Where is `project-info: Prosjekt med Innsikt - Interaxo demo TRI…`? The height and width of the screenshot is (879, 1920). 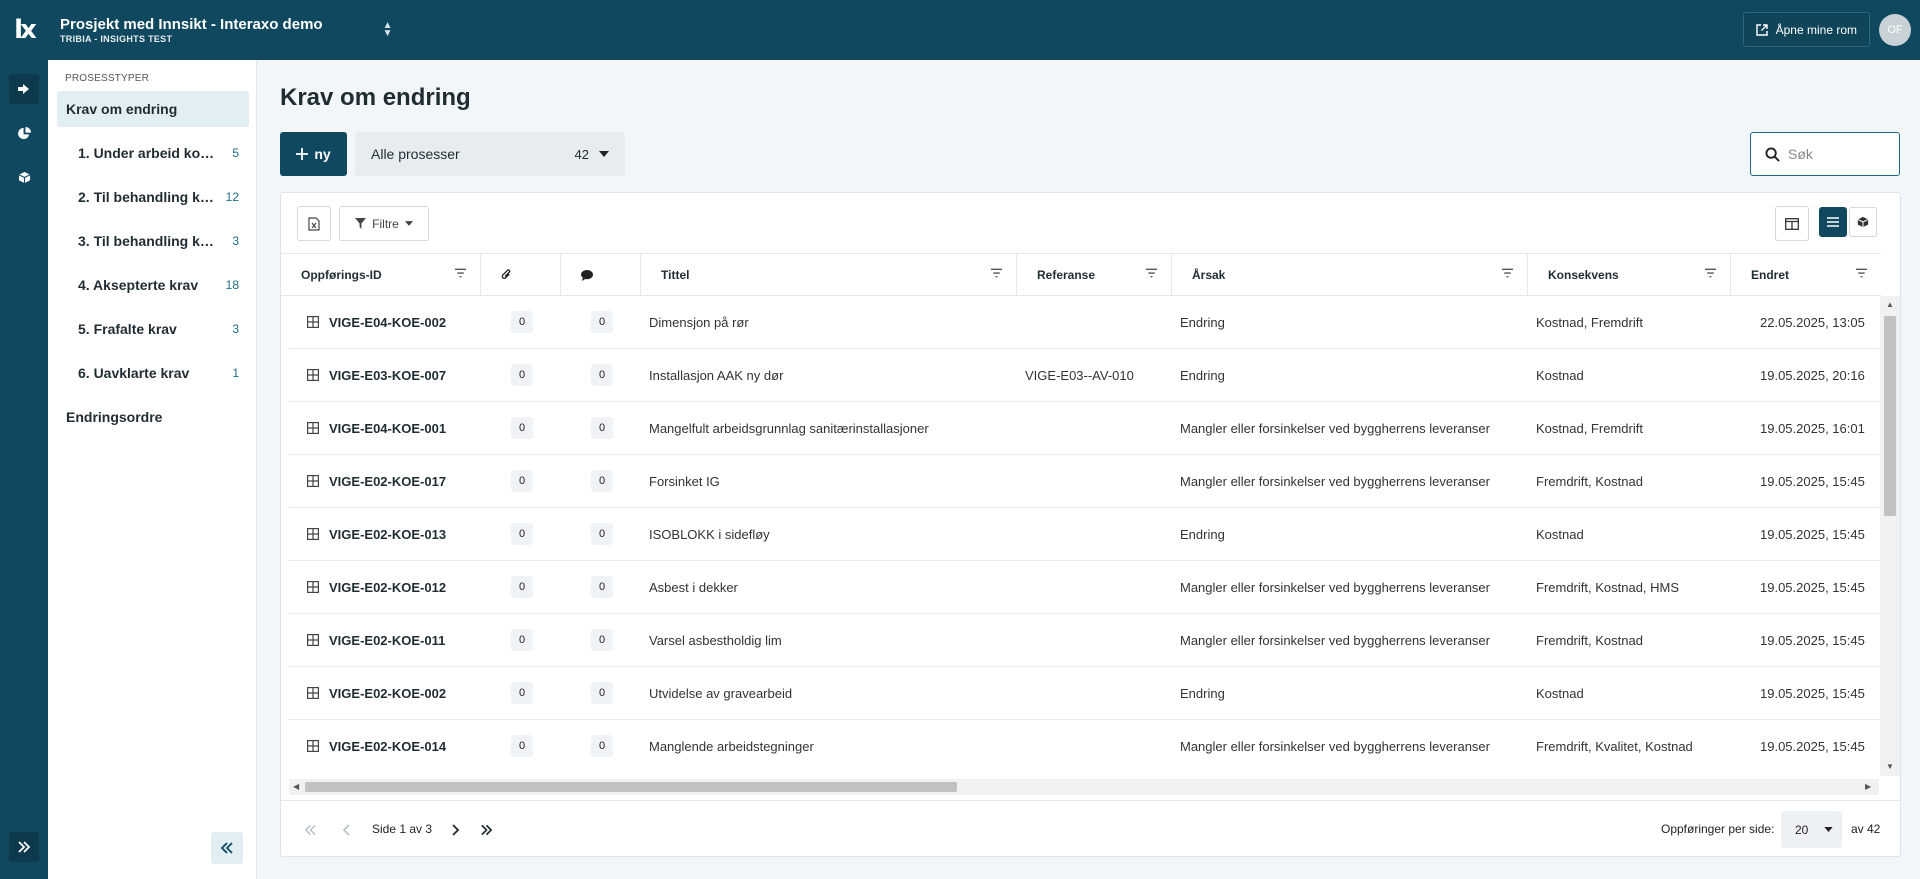
project-info: Prosjekt med Innsikt - Interaxo demo TRI… is located at coordinates (191, 30).